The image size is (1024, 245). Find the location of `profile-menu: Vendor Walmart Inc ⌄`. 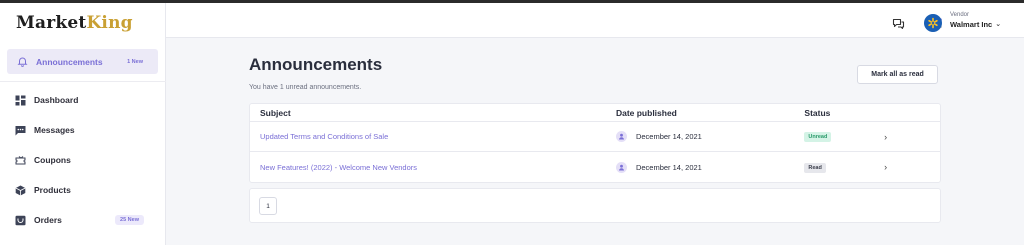

profile-menu: Vendor Walmart Inc ⌄ is located at coordinates (962, 21).